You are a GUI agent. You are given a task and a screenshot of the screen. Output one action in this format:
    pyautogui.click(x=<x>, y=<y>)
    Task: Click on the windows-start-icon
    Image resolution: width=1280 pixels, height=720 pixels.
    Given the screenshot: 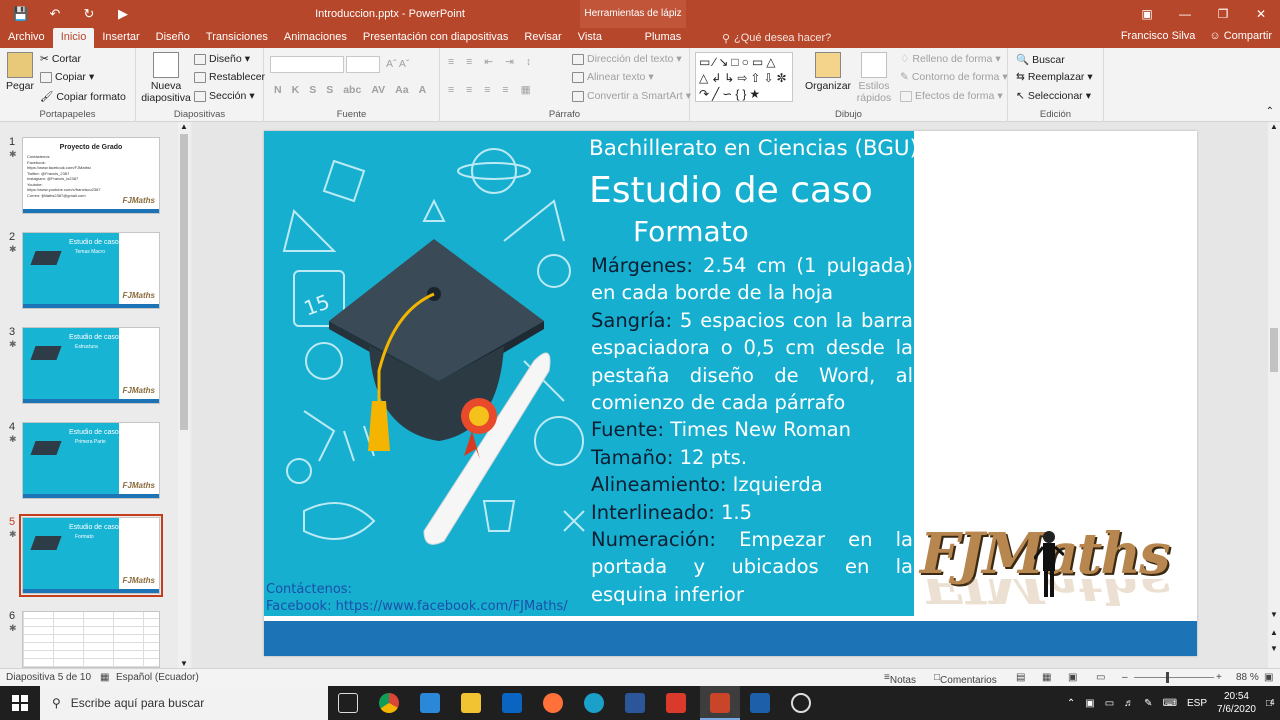 What is the action you would take?
    pyautogui.click(x=20, y=703)
    